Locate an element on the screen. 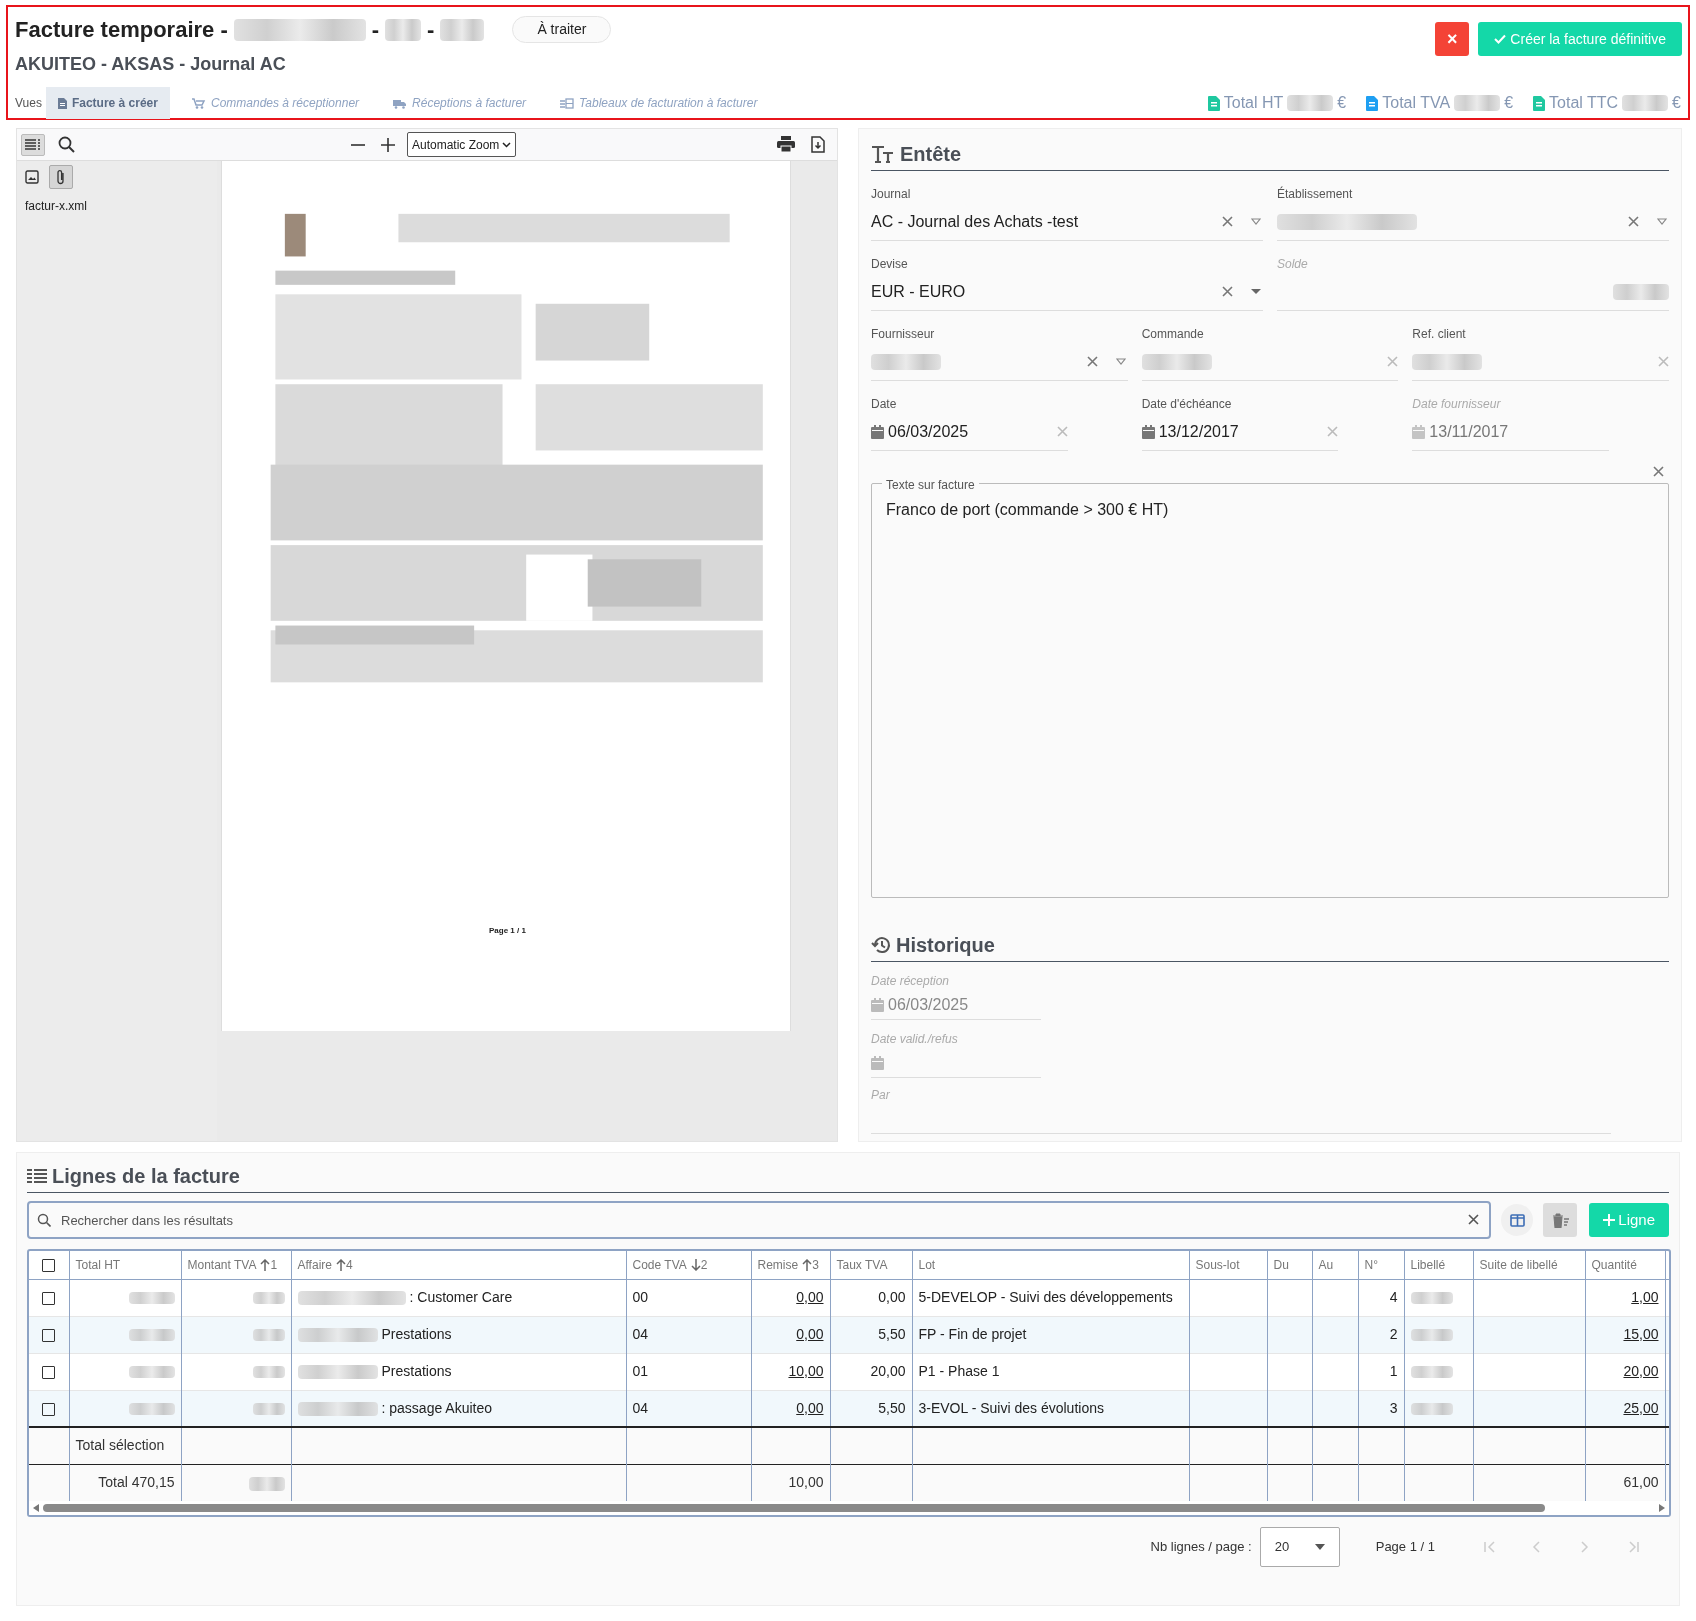  view-tab: Réceptions à facturer is located at coordinates (460, 103).